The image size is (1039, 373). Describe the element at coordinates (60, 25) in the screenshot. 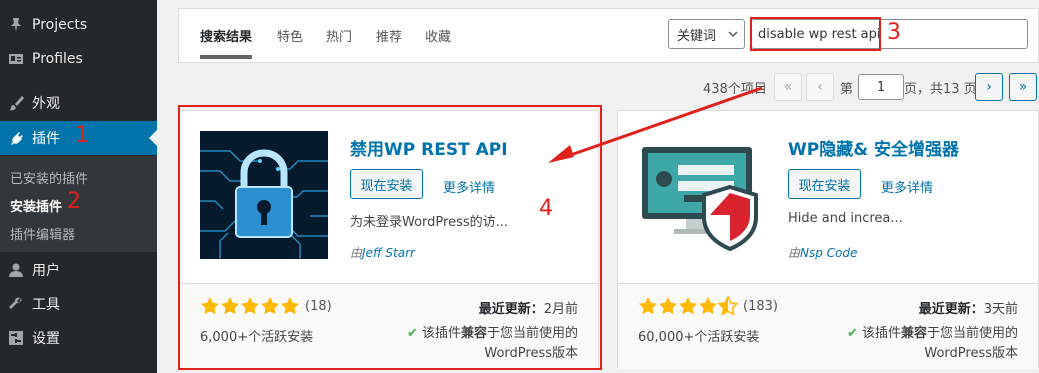

I see `menu-item-label: Projects` at that location.